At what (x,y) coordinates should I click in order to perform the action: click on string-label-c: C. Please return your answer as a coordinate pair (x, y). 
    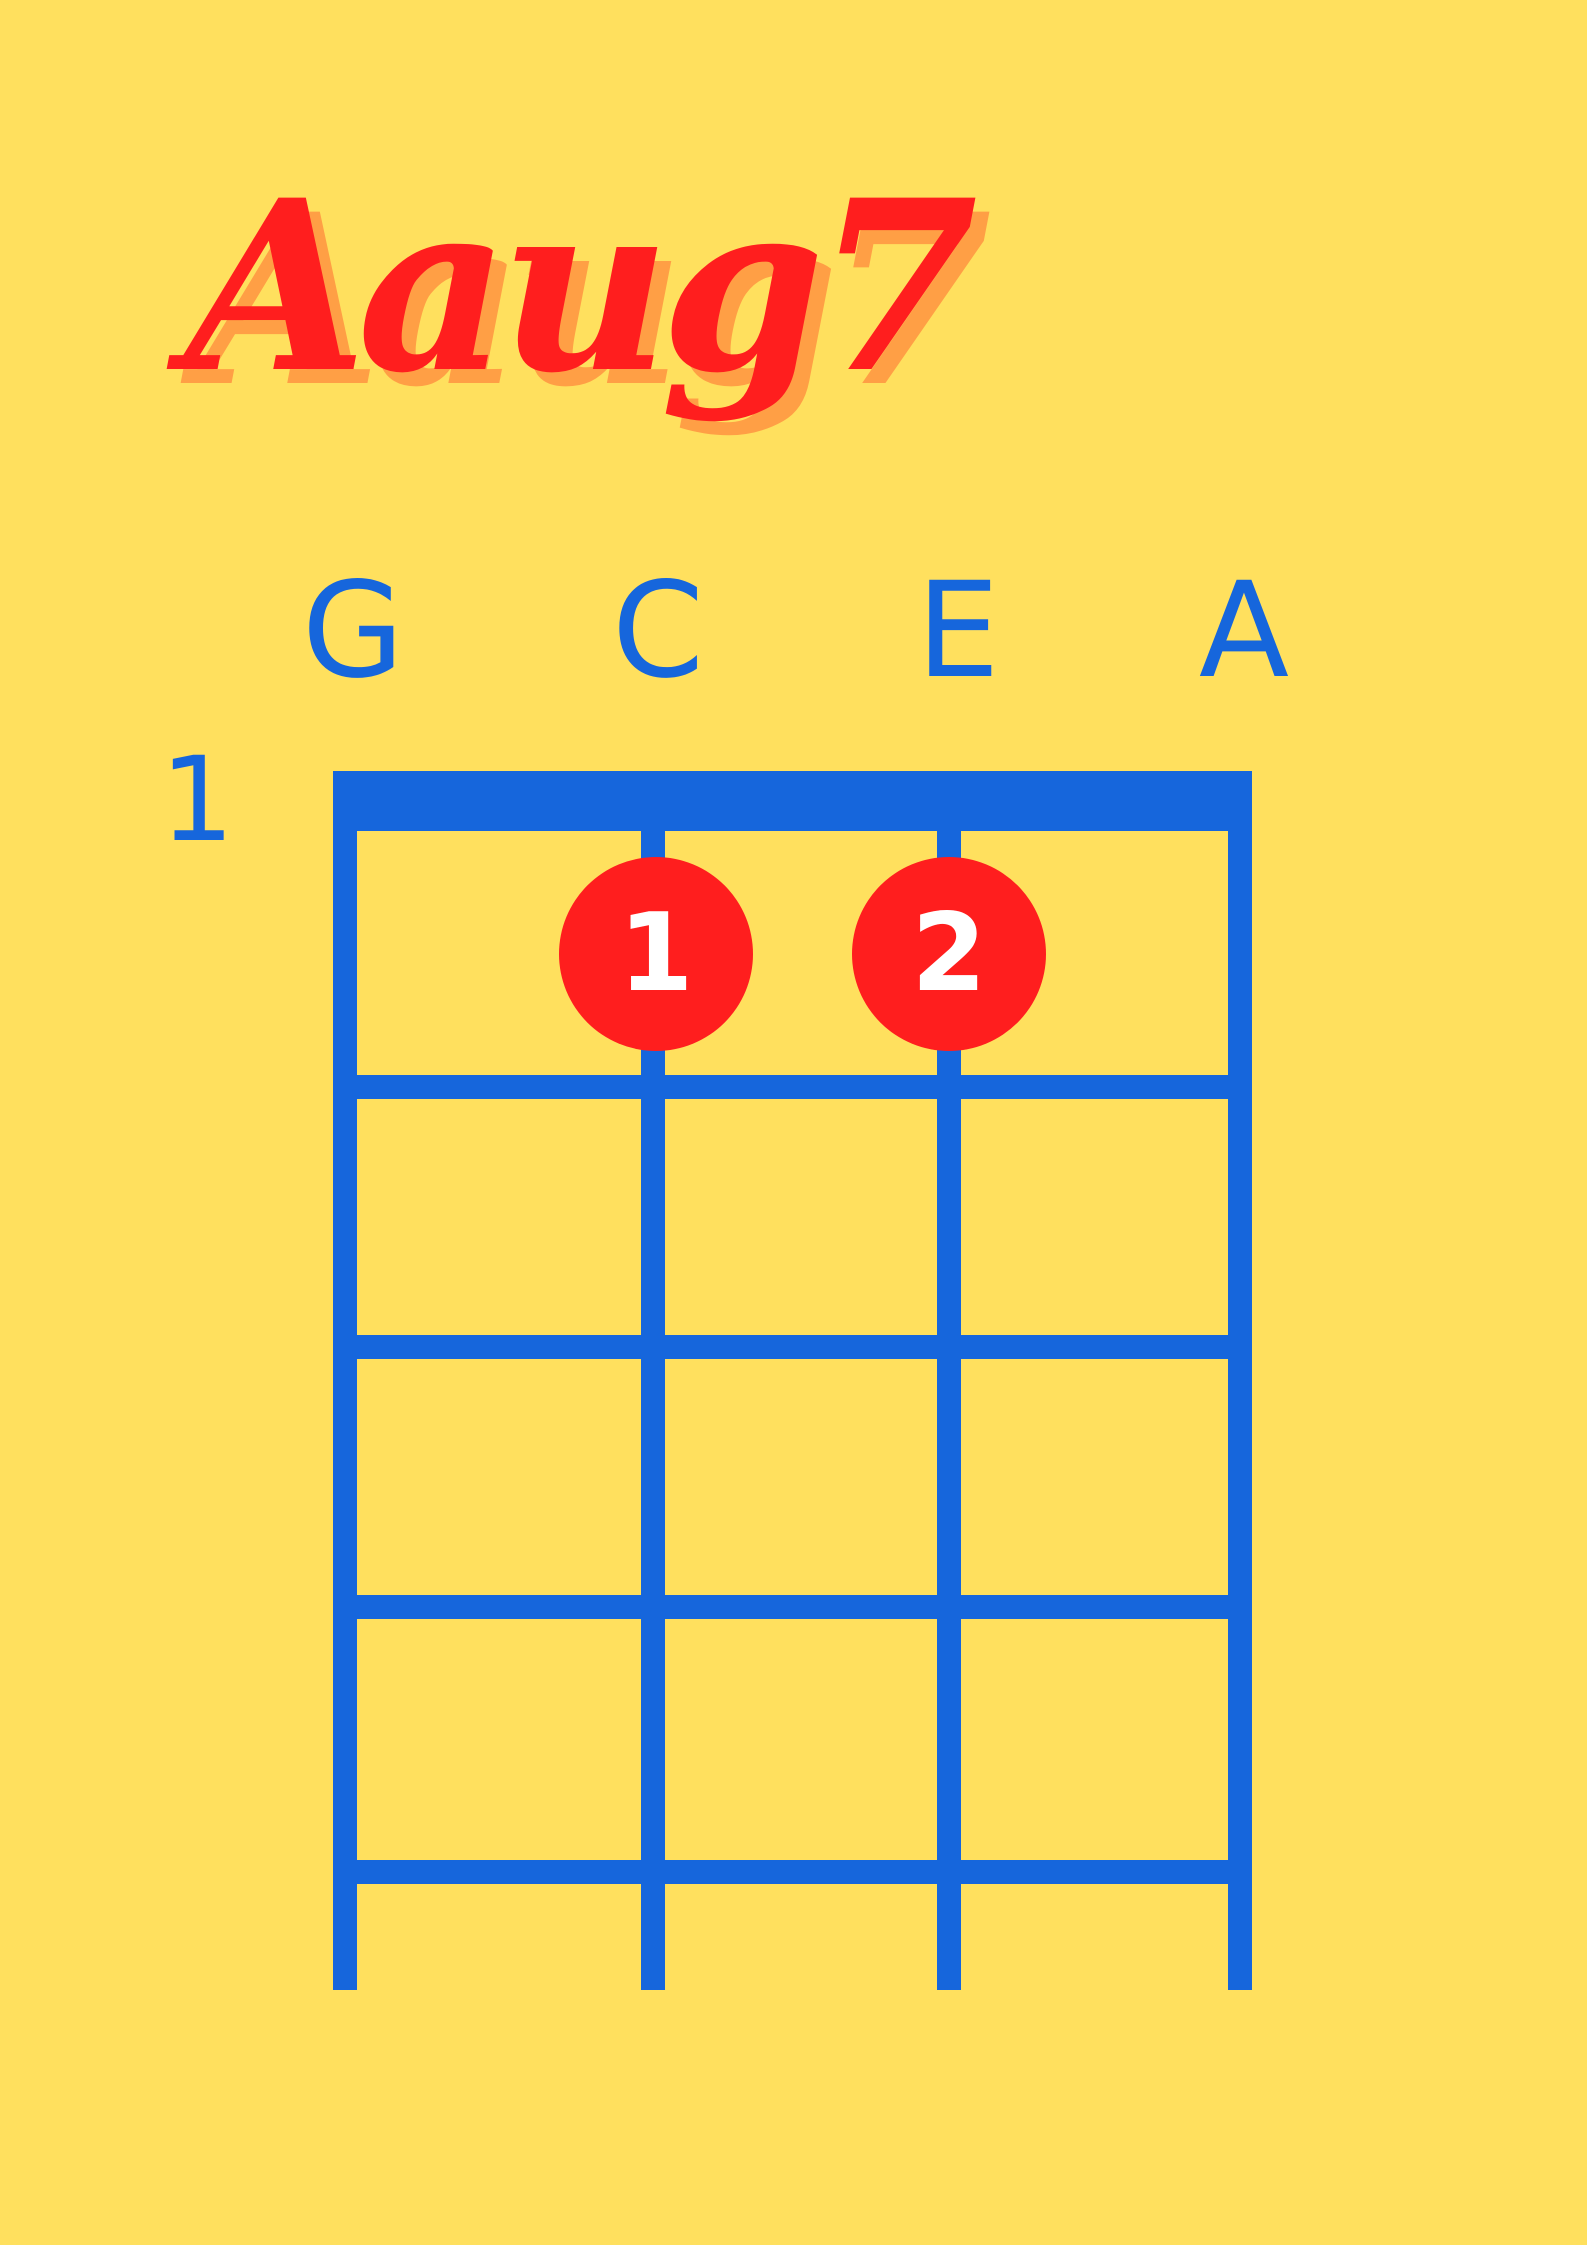
    Looking at the image, I should click on (658, 631).